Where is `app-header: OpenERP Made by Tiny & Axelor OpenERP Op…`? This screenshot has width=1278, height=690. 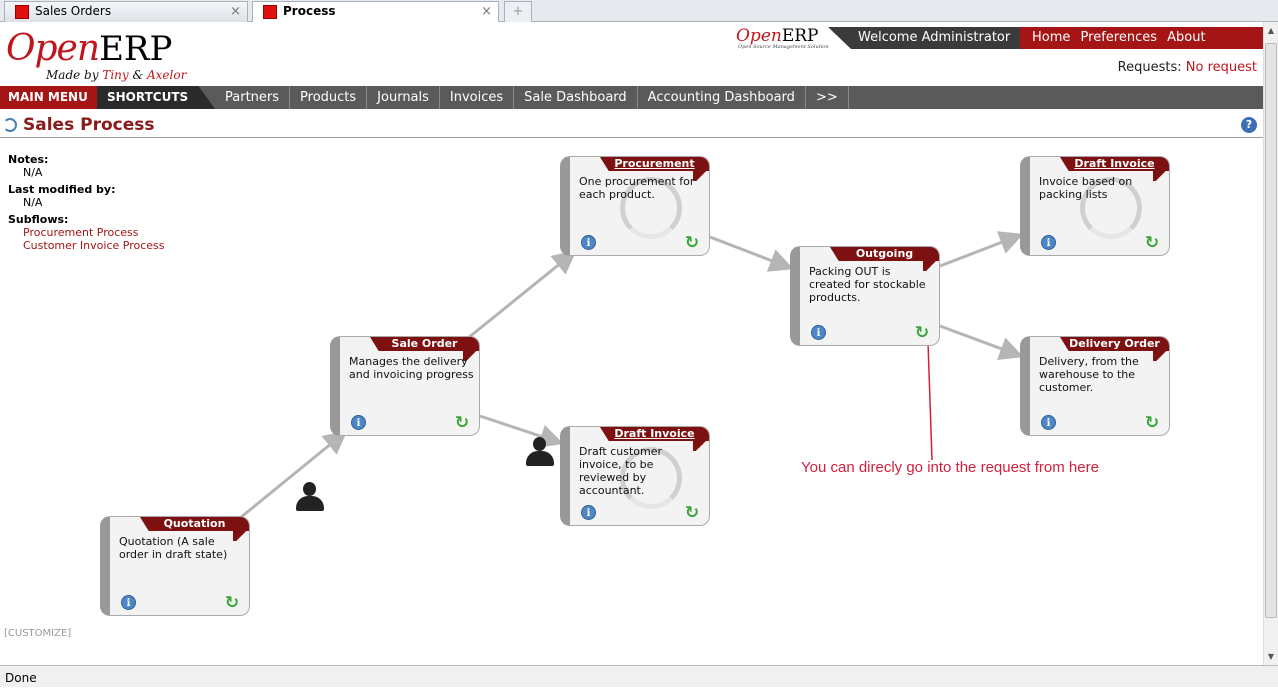
app-header: OpenERP Made by Tiny & Axelor OpenERP Op… is located at coordinates (631, 54).